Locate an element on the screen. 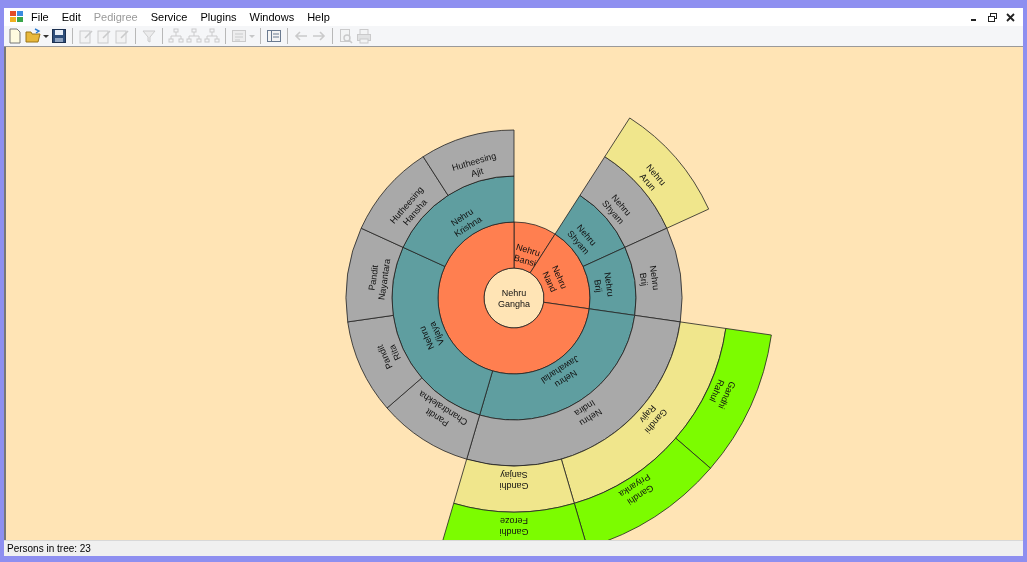 The image size is (1027, 562). person-name: Nehru Bansi is located at coordinates (527, 255).